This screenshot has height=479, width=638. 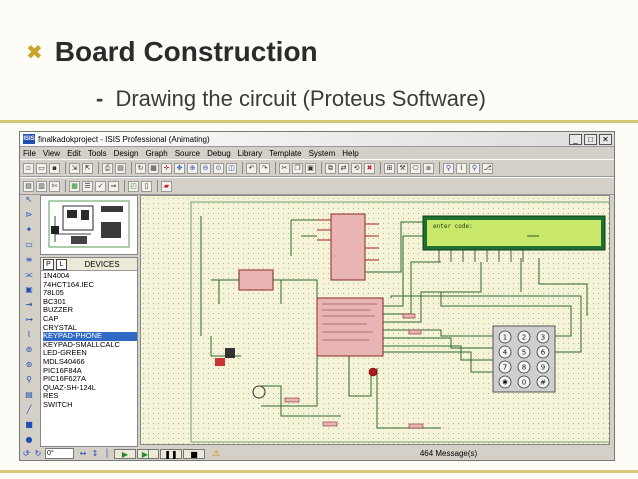 What do you see at coordinates (29, 380) in the screenshot?
I see `voltage-probe-icon: ⚲` at bounding box center [29, 380].